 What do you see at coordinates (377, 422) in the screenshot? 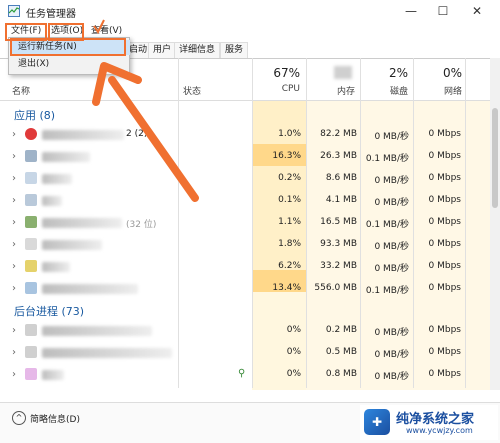
I see `watermark-logo-icon: ✚` at bounding box center [377, 422].